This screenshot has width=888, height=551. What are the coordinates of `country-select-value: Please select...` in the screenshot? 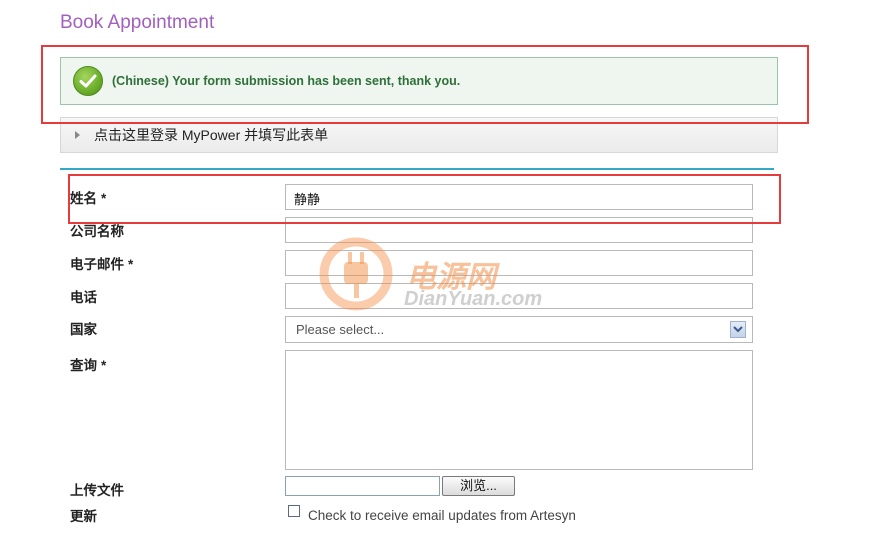 It's located at (340, 329).